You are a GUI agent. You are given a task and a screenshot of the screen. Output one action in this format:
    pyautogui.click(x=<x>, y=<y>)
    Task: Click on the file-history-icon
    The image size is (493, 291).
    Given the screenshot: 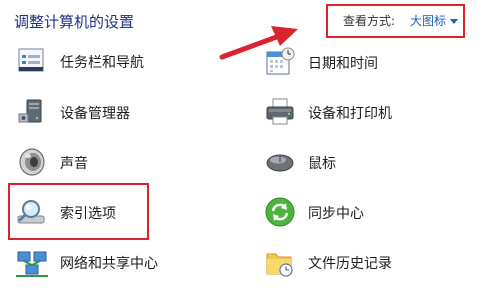 What is the action you would take?
    pyautogui.click(x=279, y=265)
    